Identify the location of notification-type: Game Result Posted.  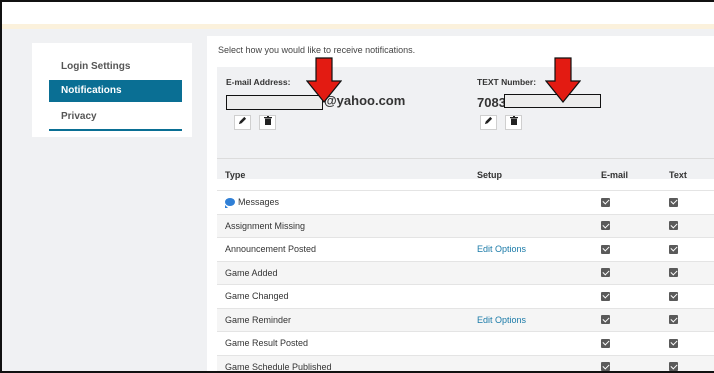
(266, 343).